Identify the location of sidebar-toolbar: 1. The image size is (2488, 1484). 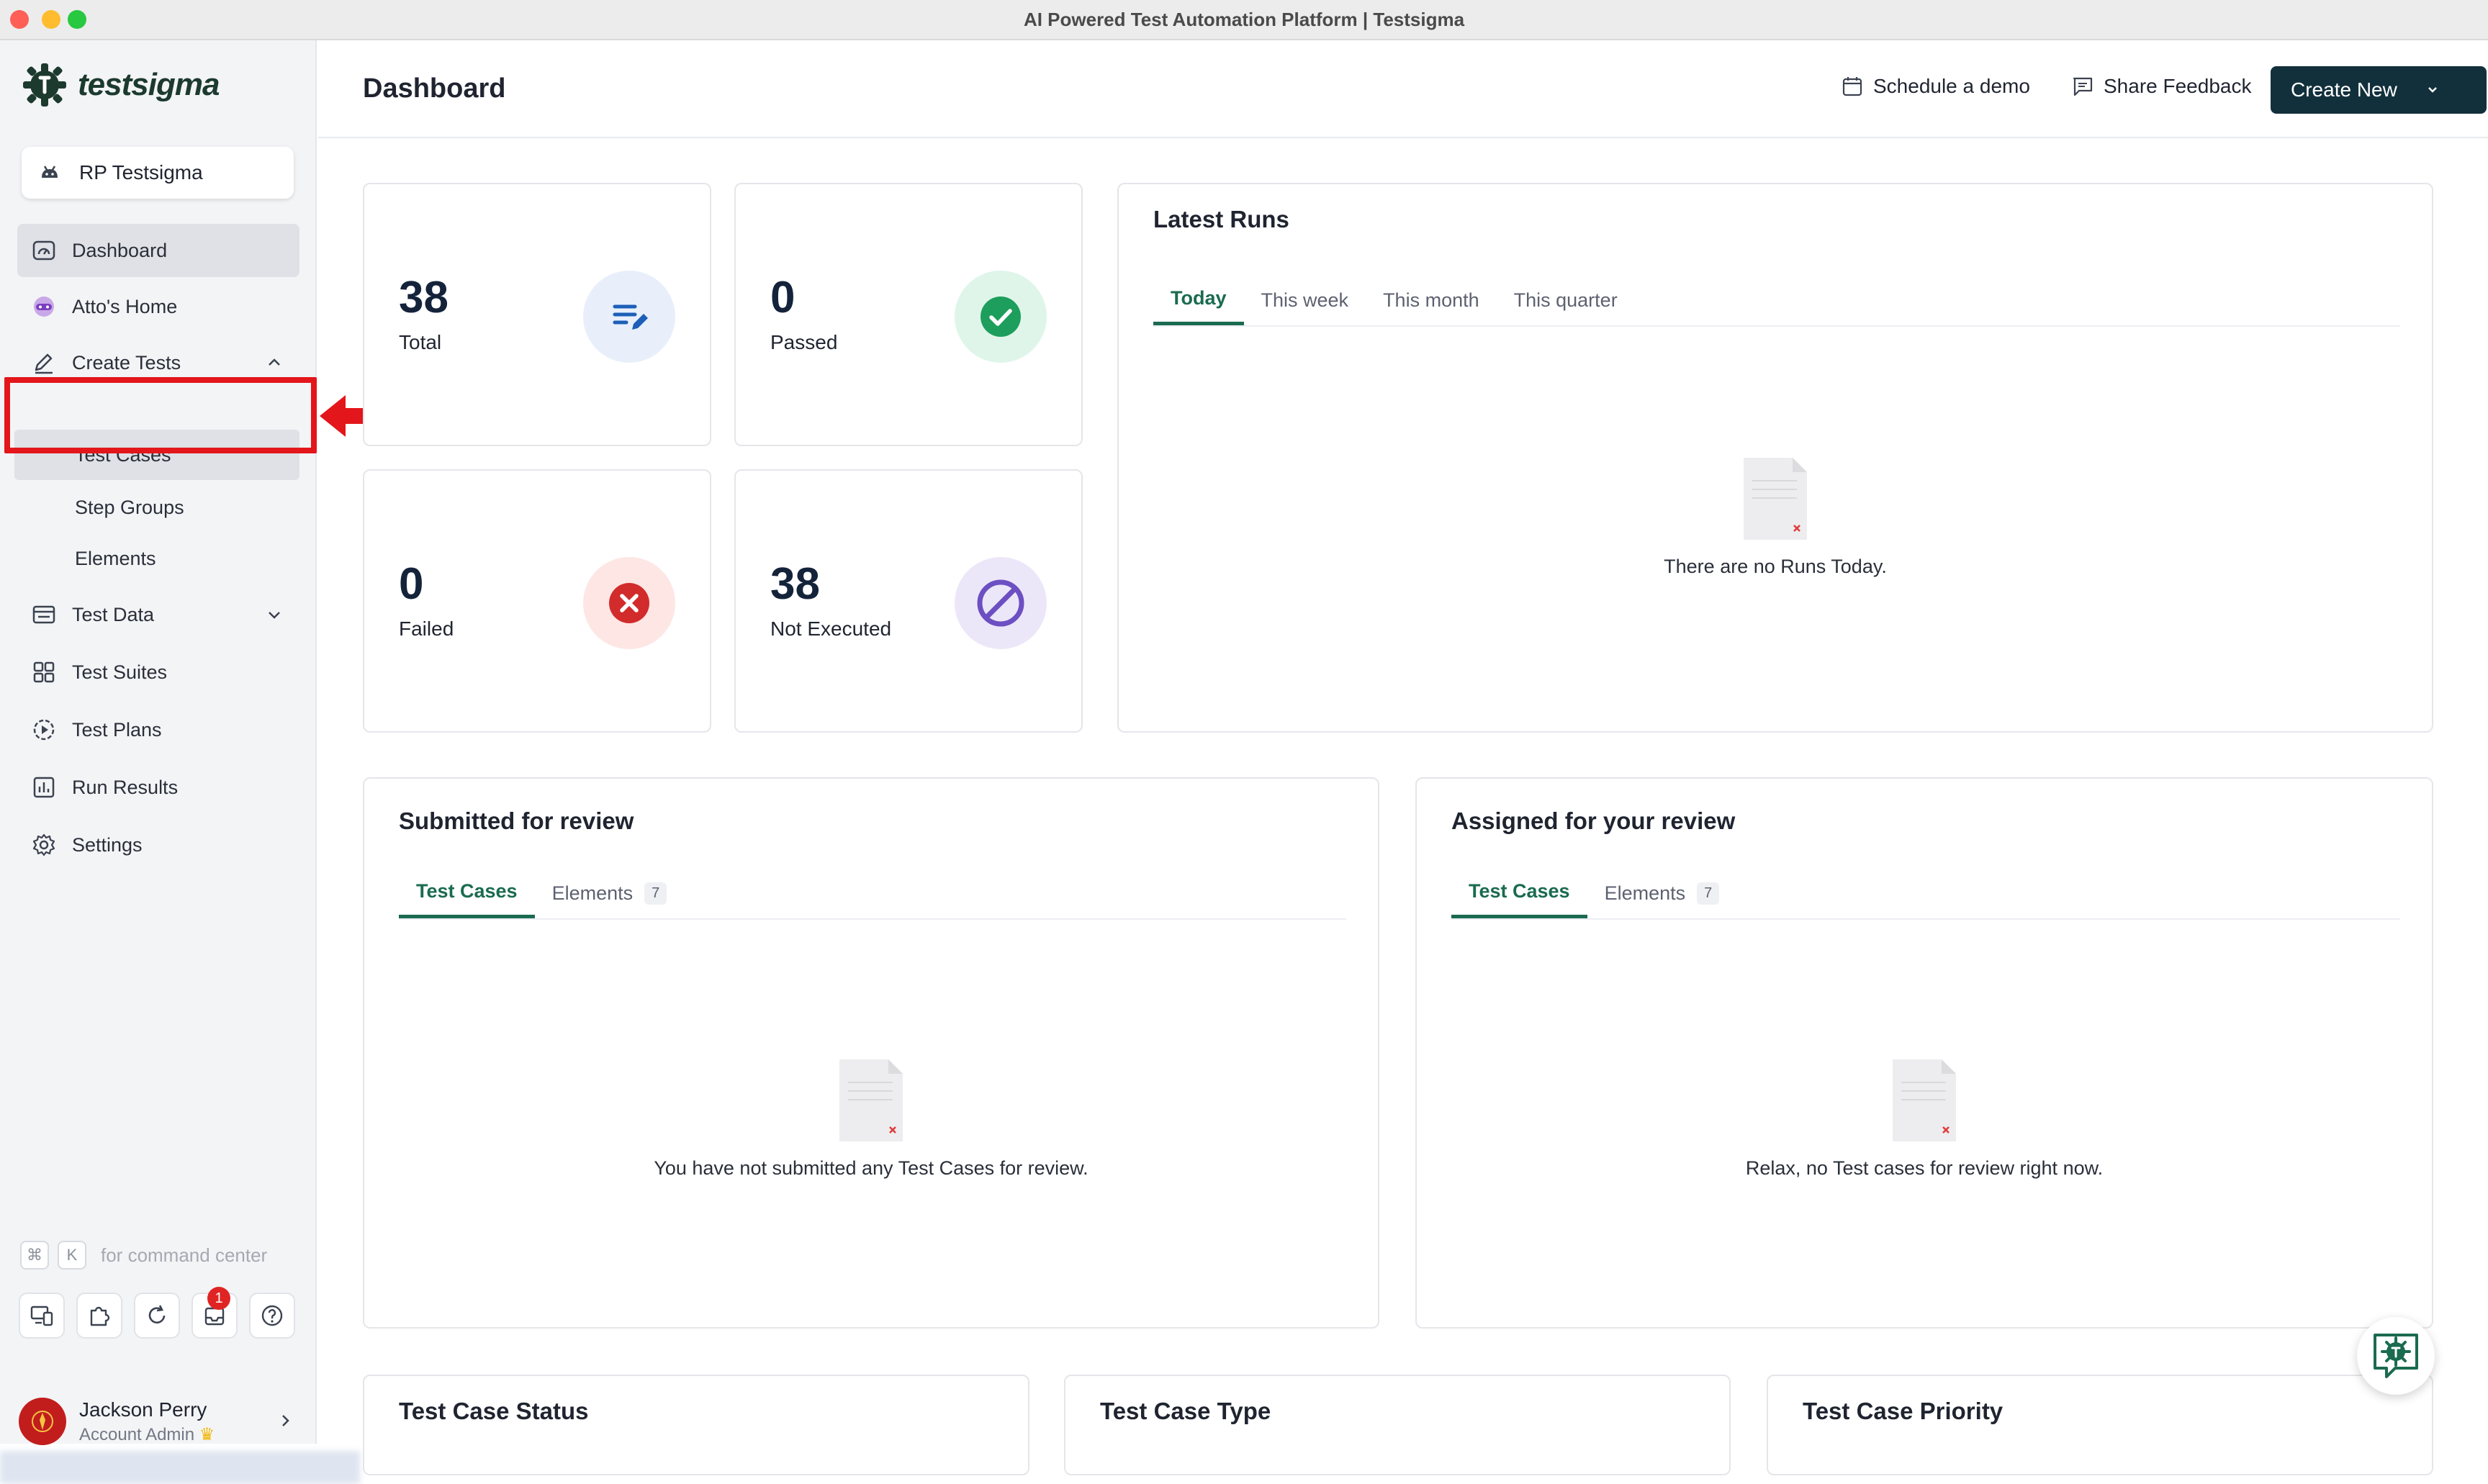
(157, 1313).